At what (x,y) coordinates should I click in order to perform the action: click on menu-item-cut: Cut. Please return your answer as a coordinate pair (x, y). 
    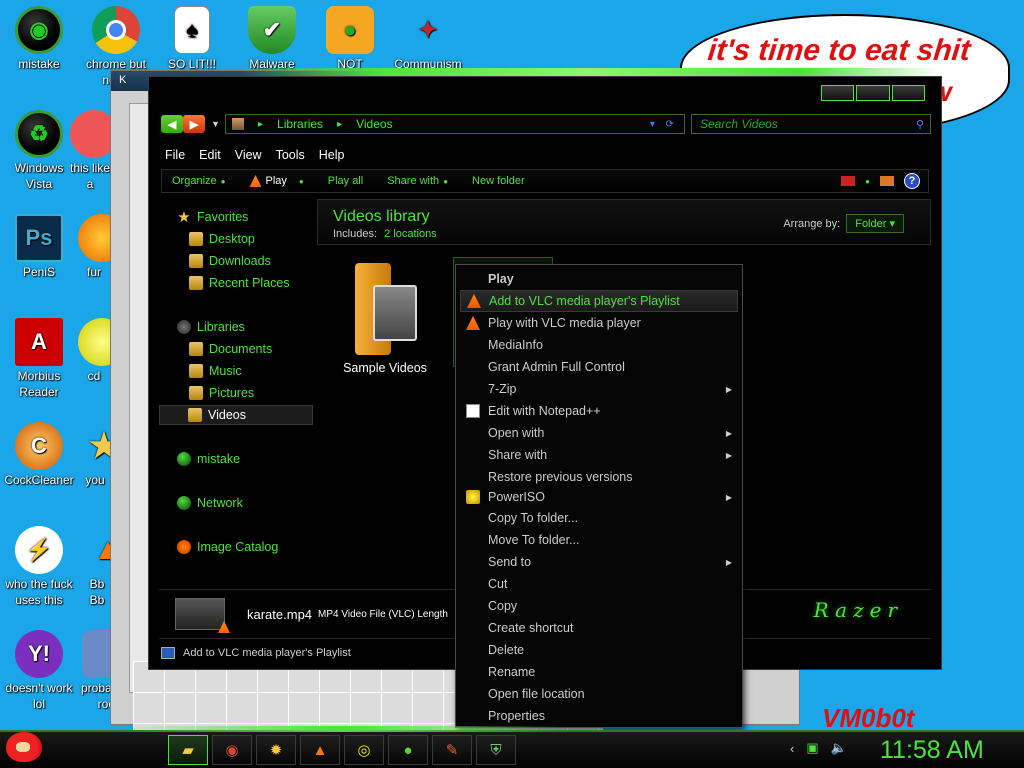
    Looking at the image, I should click on (599, 584).